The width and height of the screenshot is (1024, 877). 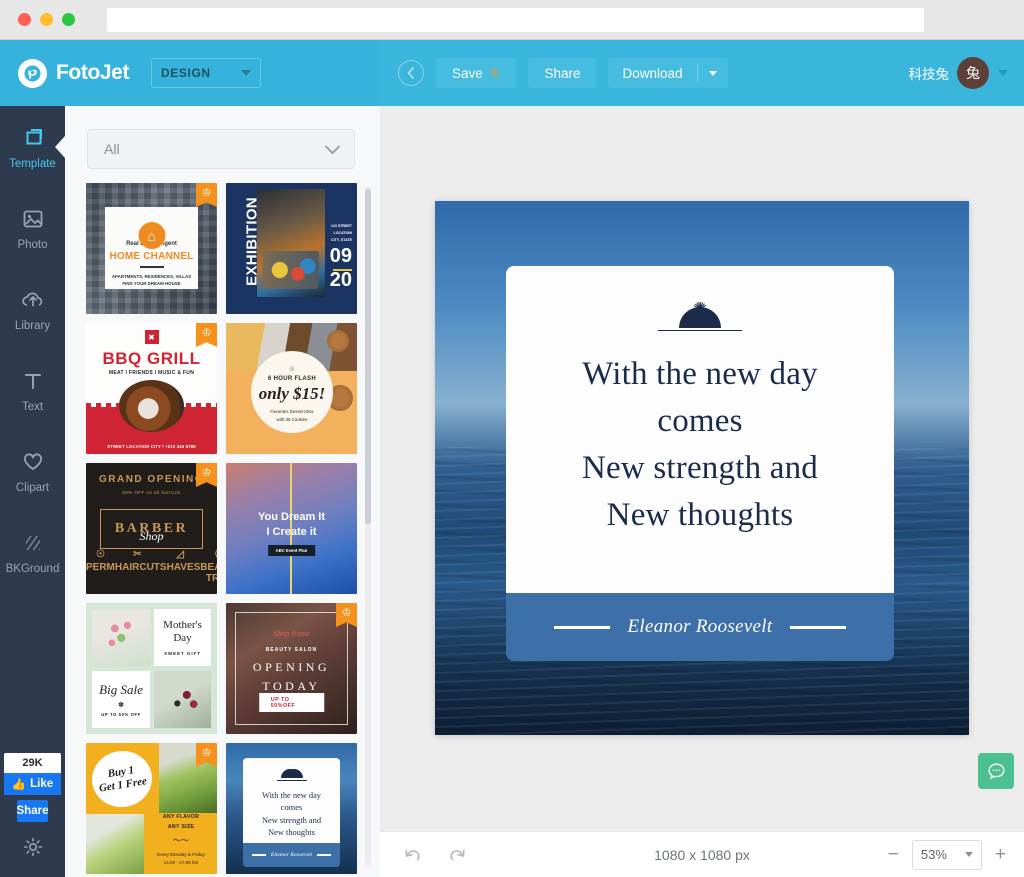 What do you see at coordinates (32, 811) in the screenshot?
I see `facebook-share-button: Share` at bounding box center [32, 811].